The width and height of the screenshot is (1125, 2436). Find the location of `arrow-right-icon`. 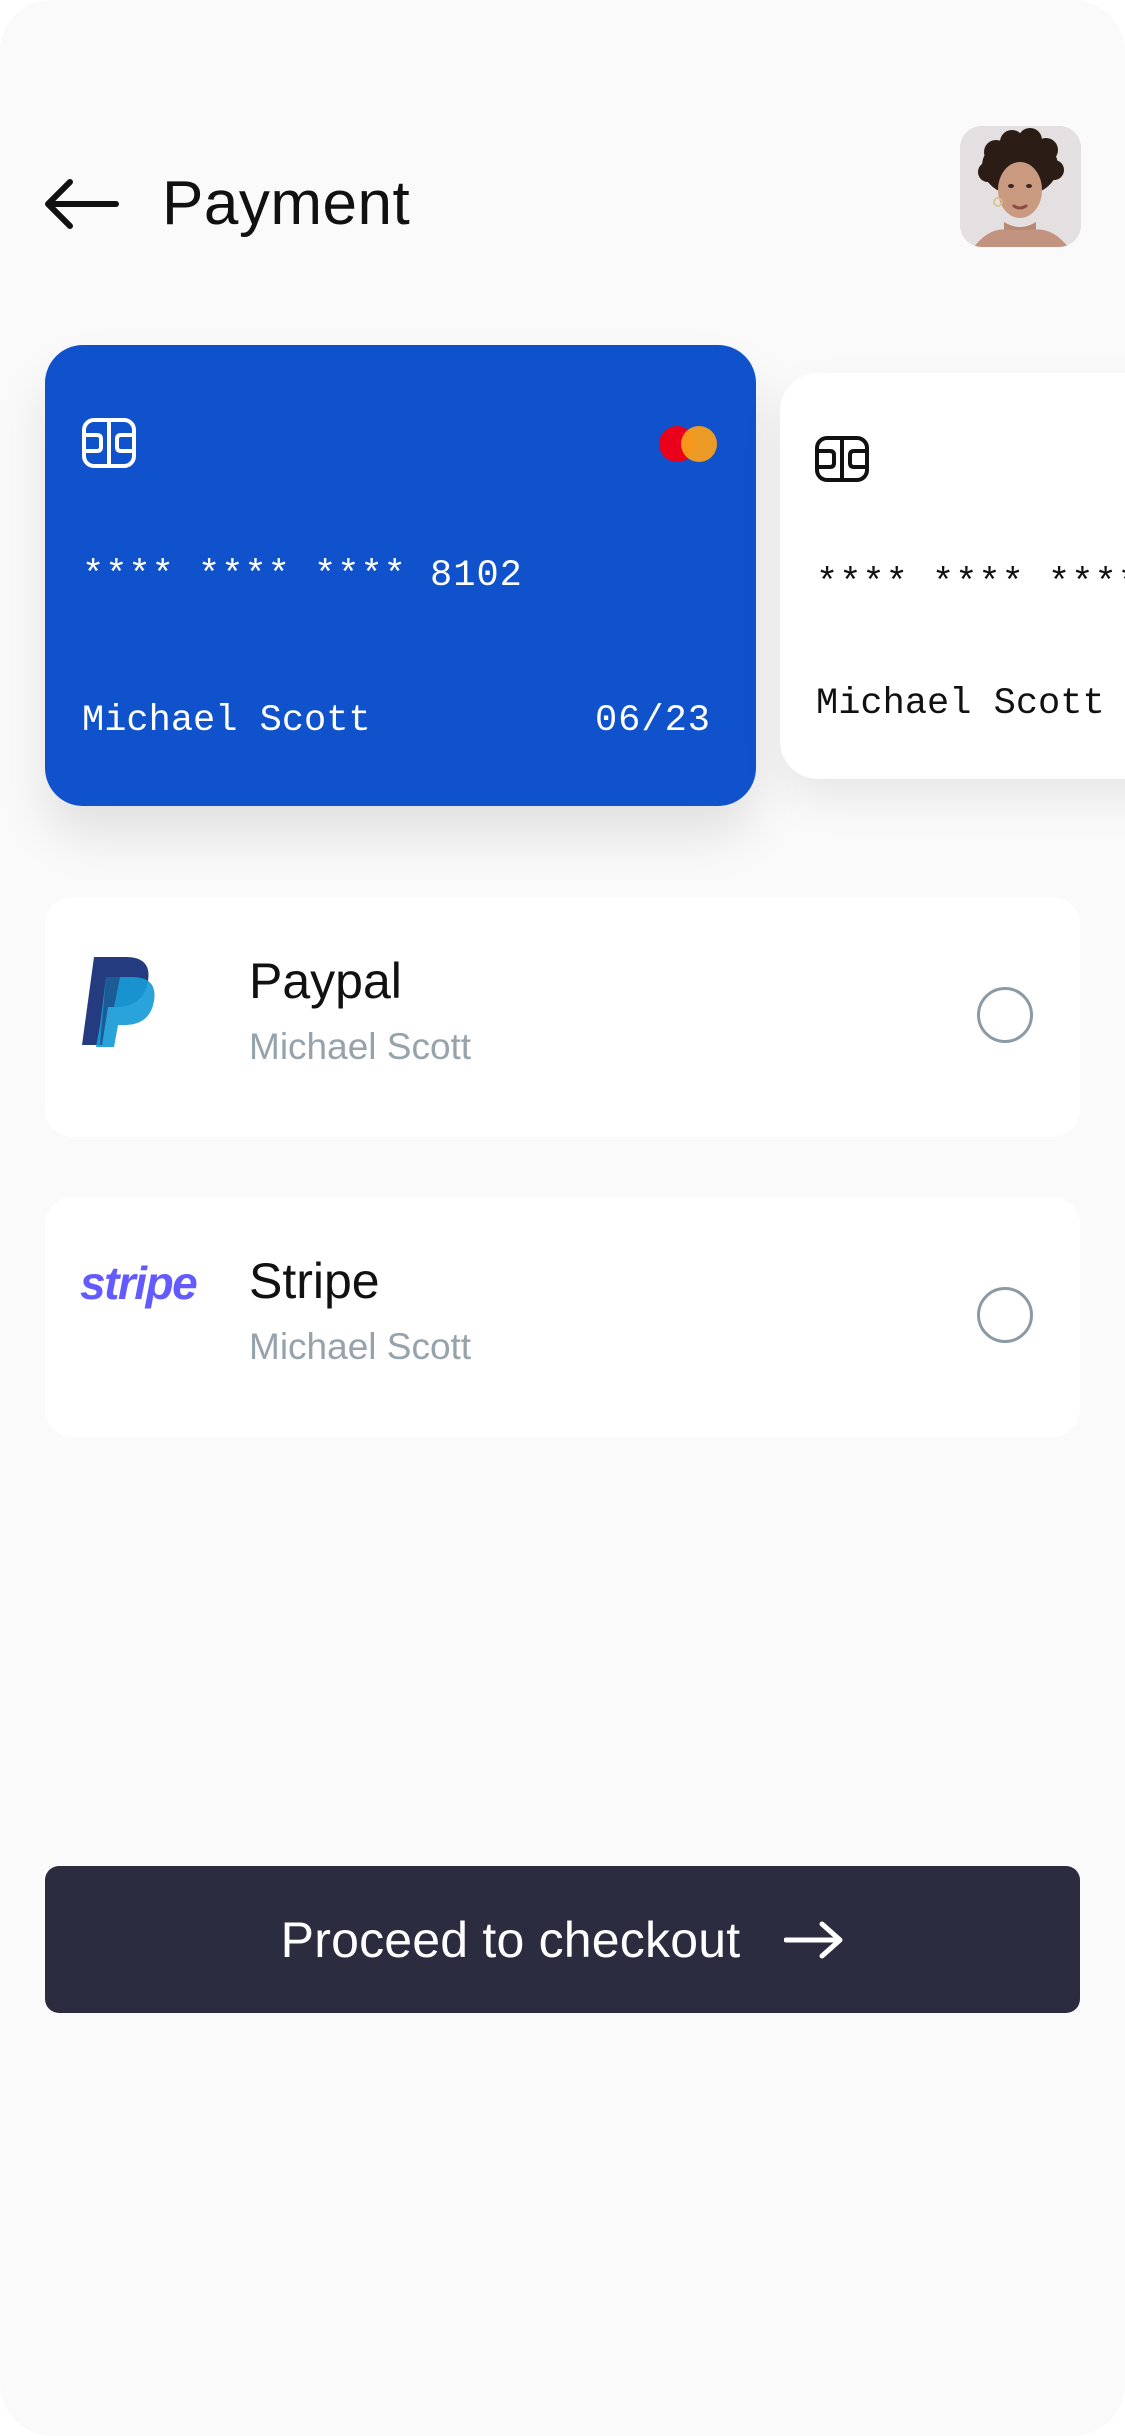

arrow-right-icon is located at coordinates (814, 1940).